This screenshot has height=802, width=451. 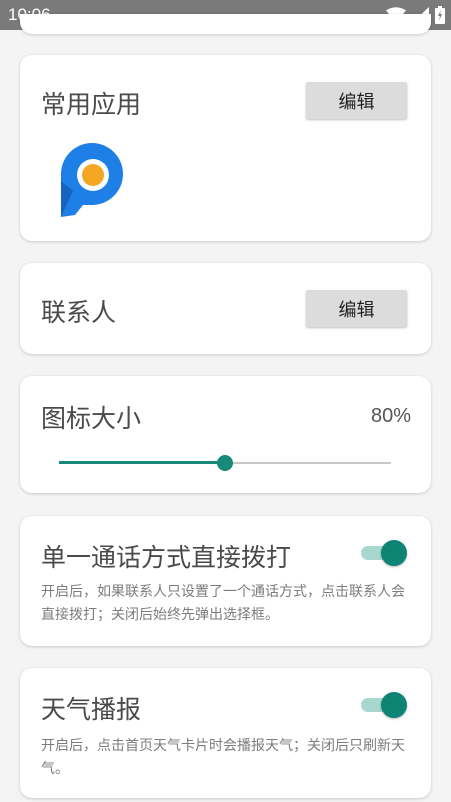 What do you see at coordinates (356, 100) in the screenshot?
I see `frequent-apps-edit-button: 编辑` at bounding box center [356, 100].